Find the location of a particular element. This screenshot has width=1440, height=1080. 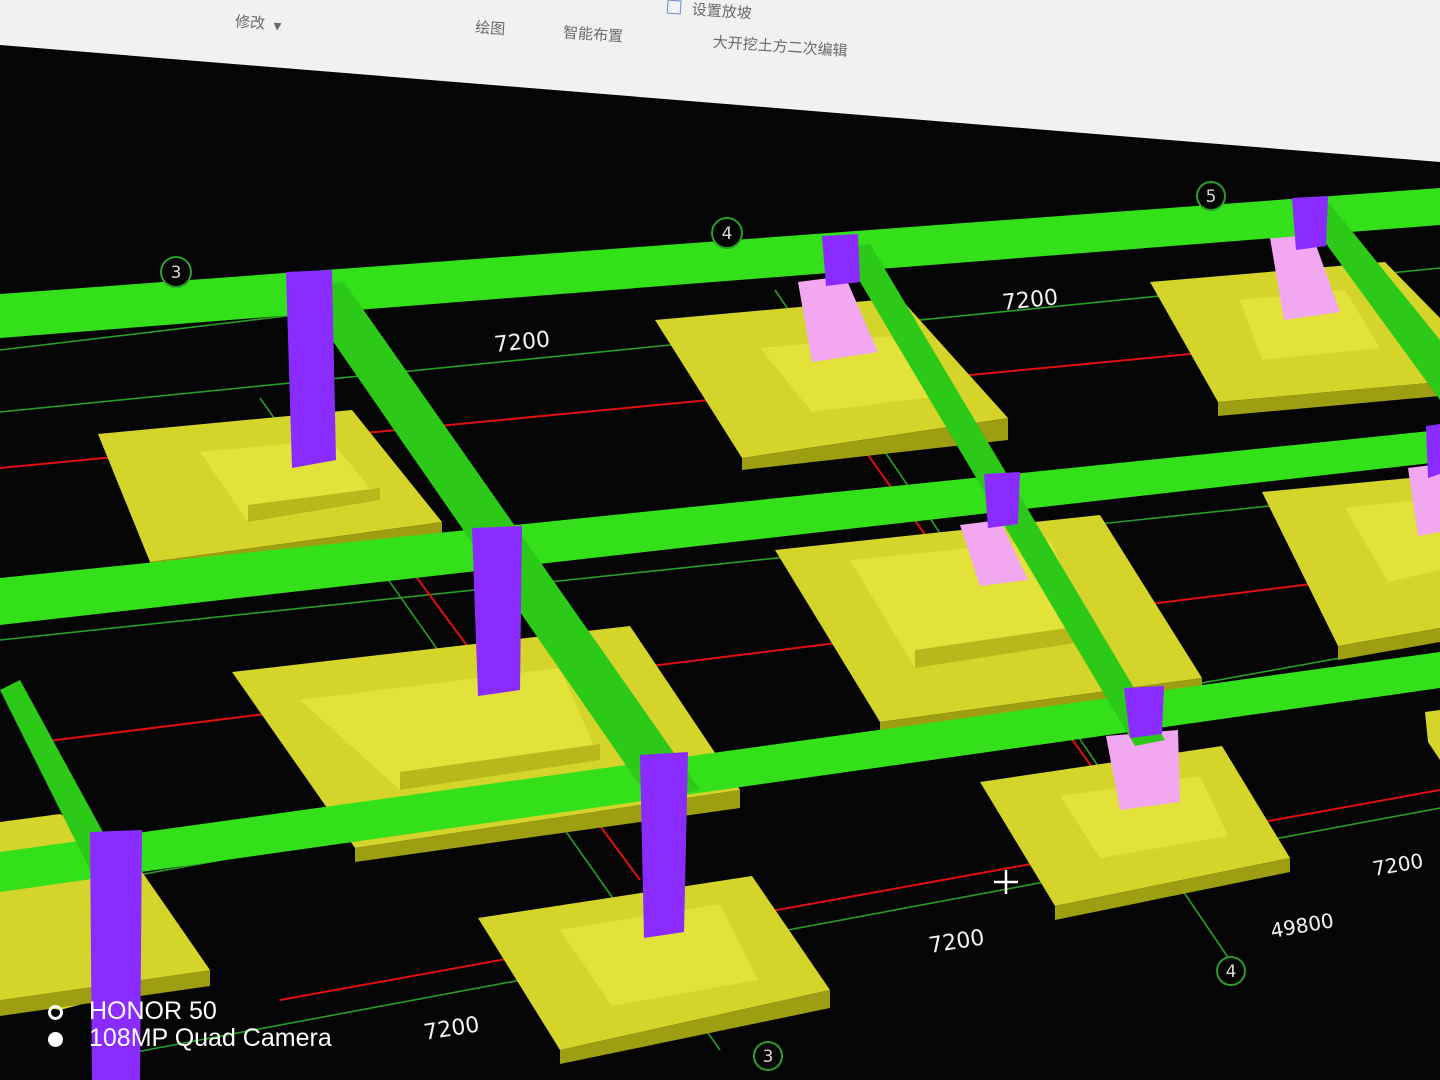

watermark-camera-line: 108MP Quad Camera is located at coordinates (190, 1038).